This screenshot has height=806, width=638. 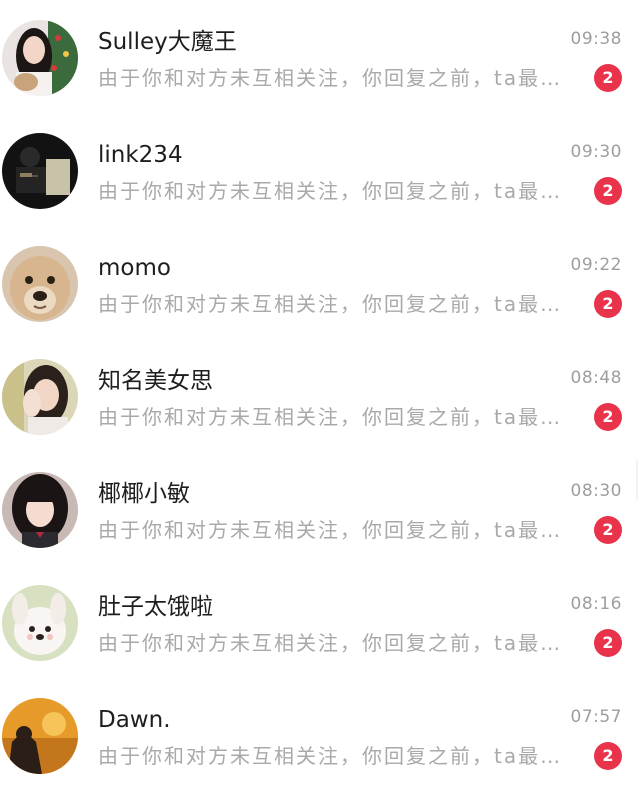 What do you see at coordinates (596, 39) in the screenshot?
I see `message-time: 09:38` at bounding box center [596, 39].